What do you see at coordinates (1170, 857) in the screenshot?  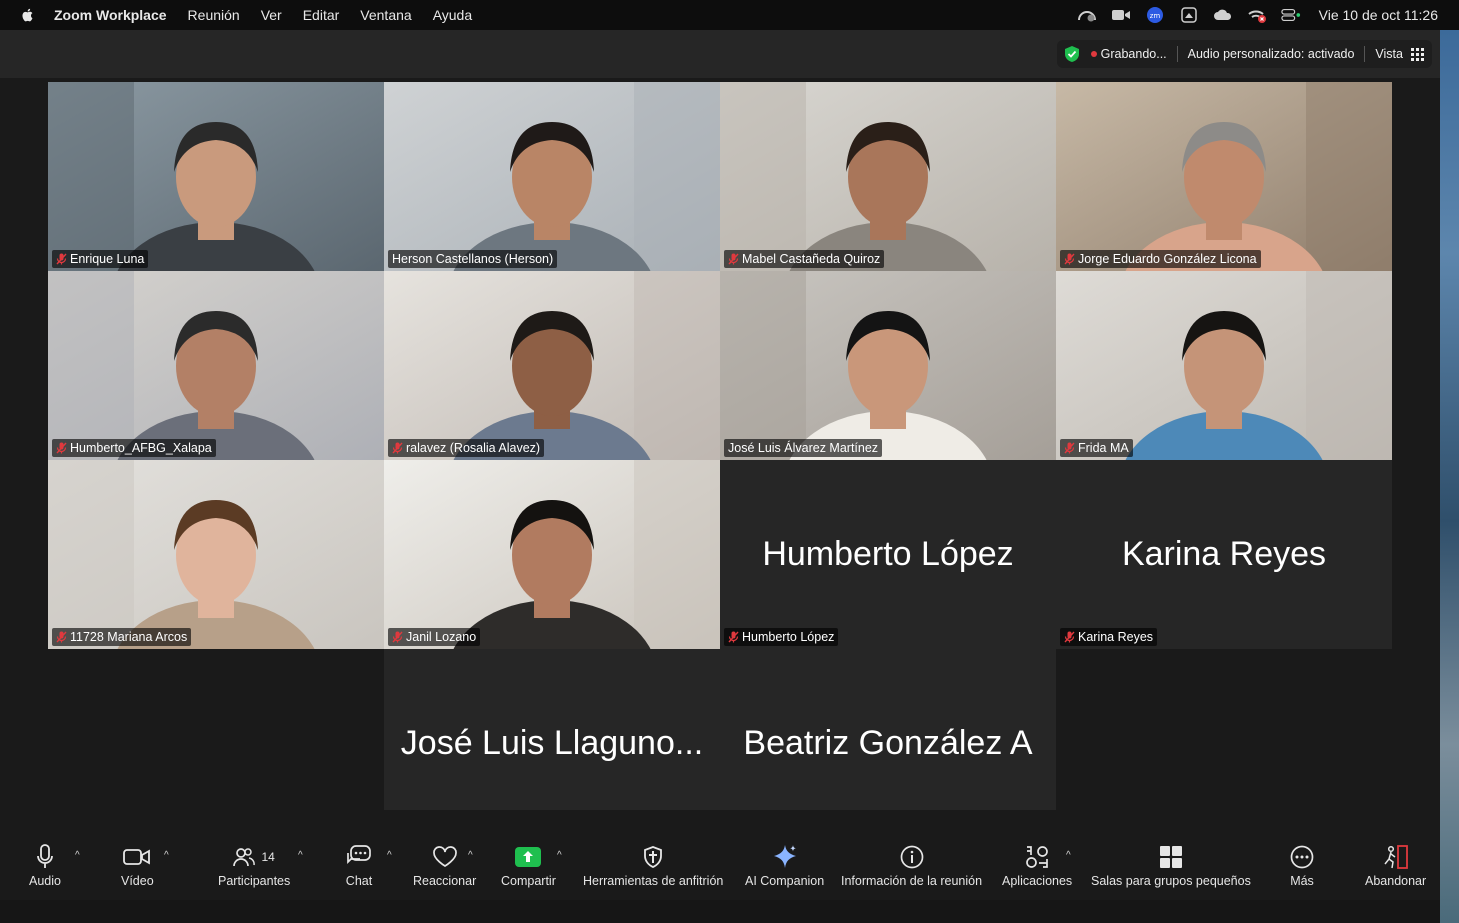 I see `breakout-rooms-icon` at bounding box center [1170, 857].